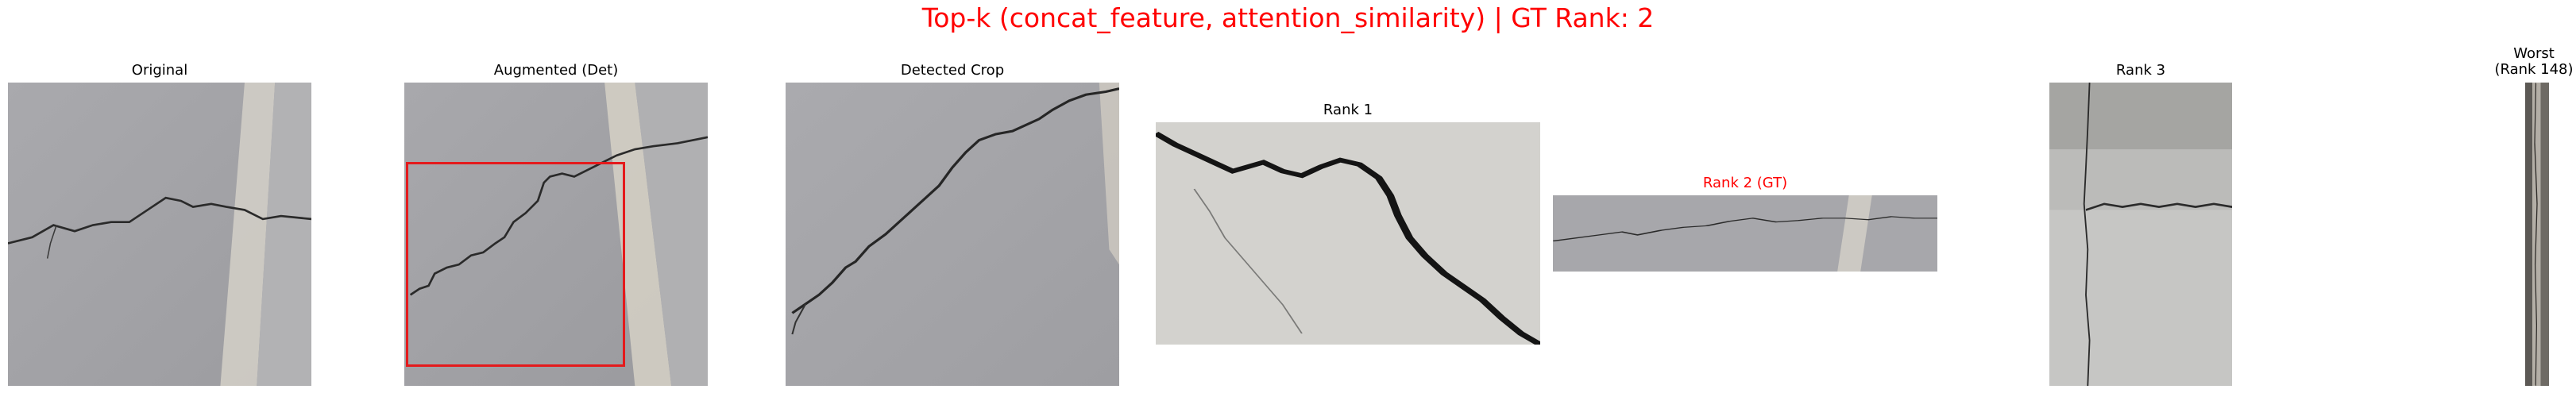  Describe the element at coordinates (952, 70) in the screenshot. I see `panel-title-detected-crop: Detected Crop` at that location.